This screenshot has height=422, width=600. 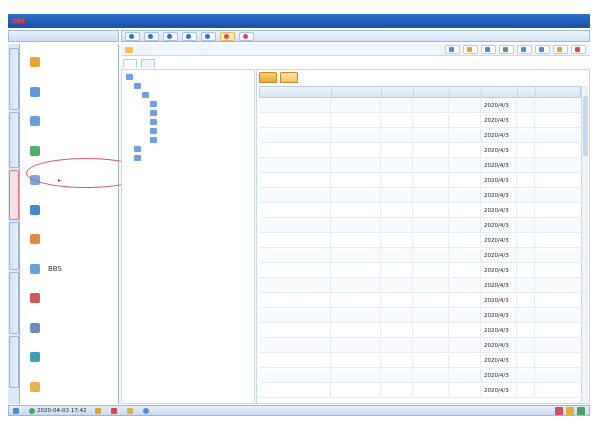 I want to click on sidebar-item-7: BBS, so click(x=69, y=269).